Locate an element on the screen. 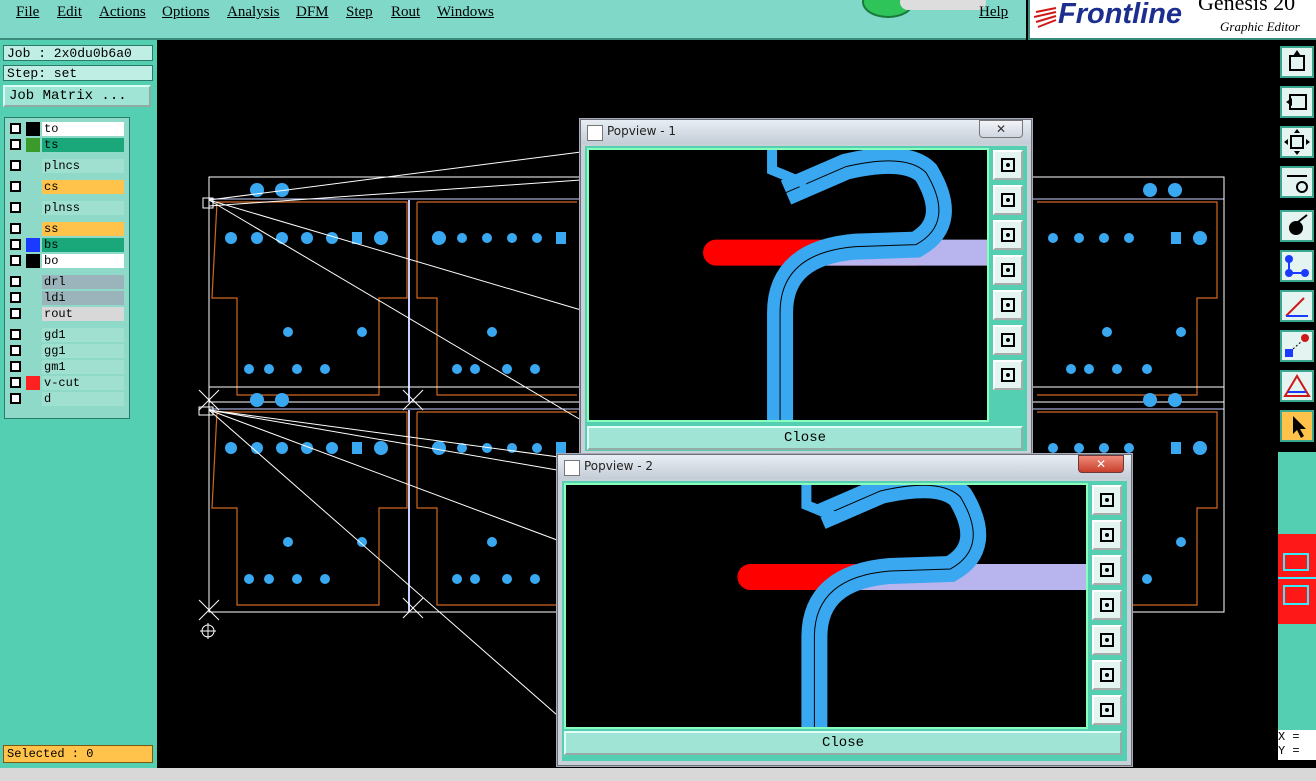 The height and width of the screenshot is (781, 1316). layer-name: plncs is located at coordinates (83, 166).